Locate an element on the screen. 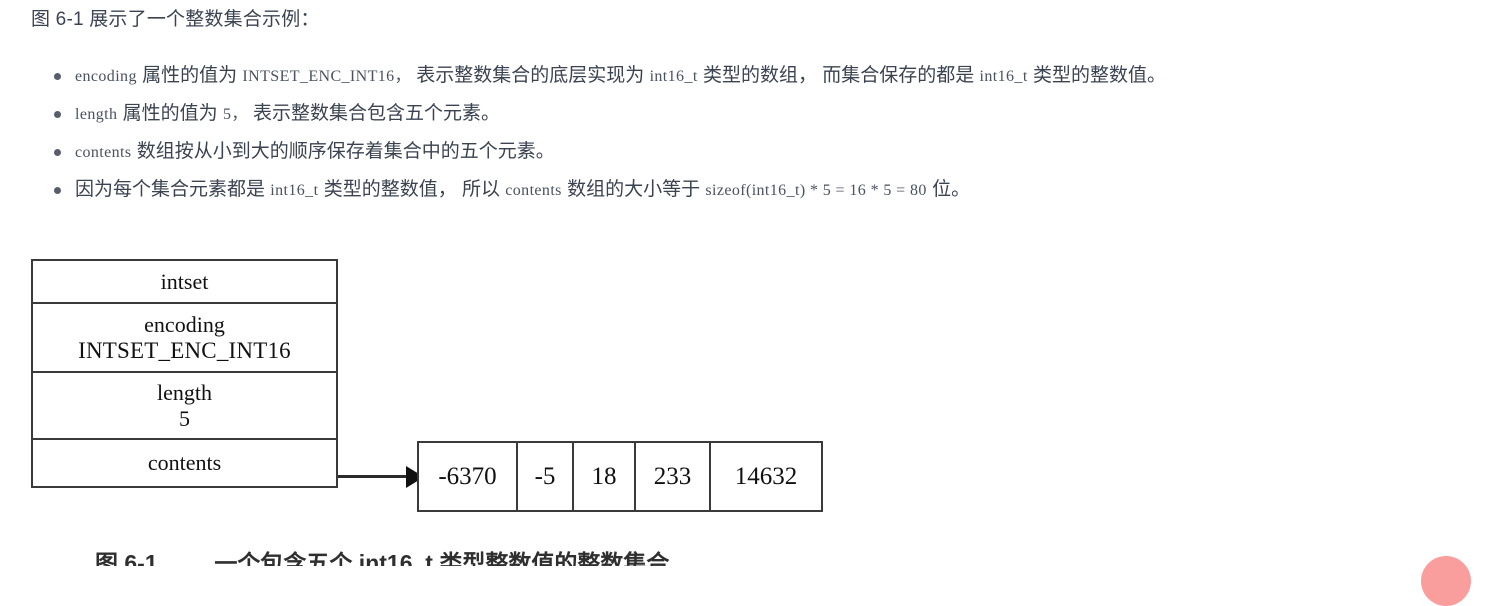 The width and height of the screenshot is (1511, 606). floating-action-button is located at coordinates (1446, 581).